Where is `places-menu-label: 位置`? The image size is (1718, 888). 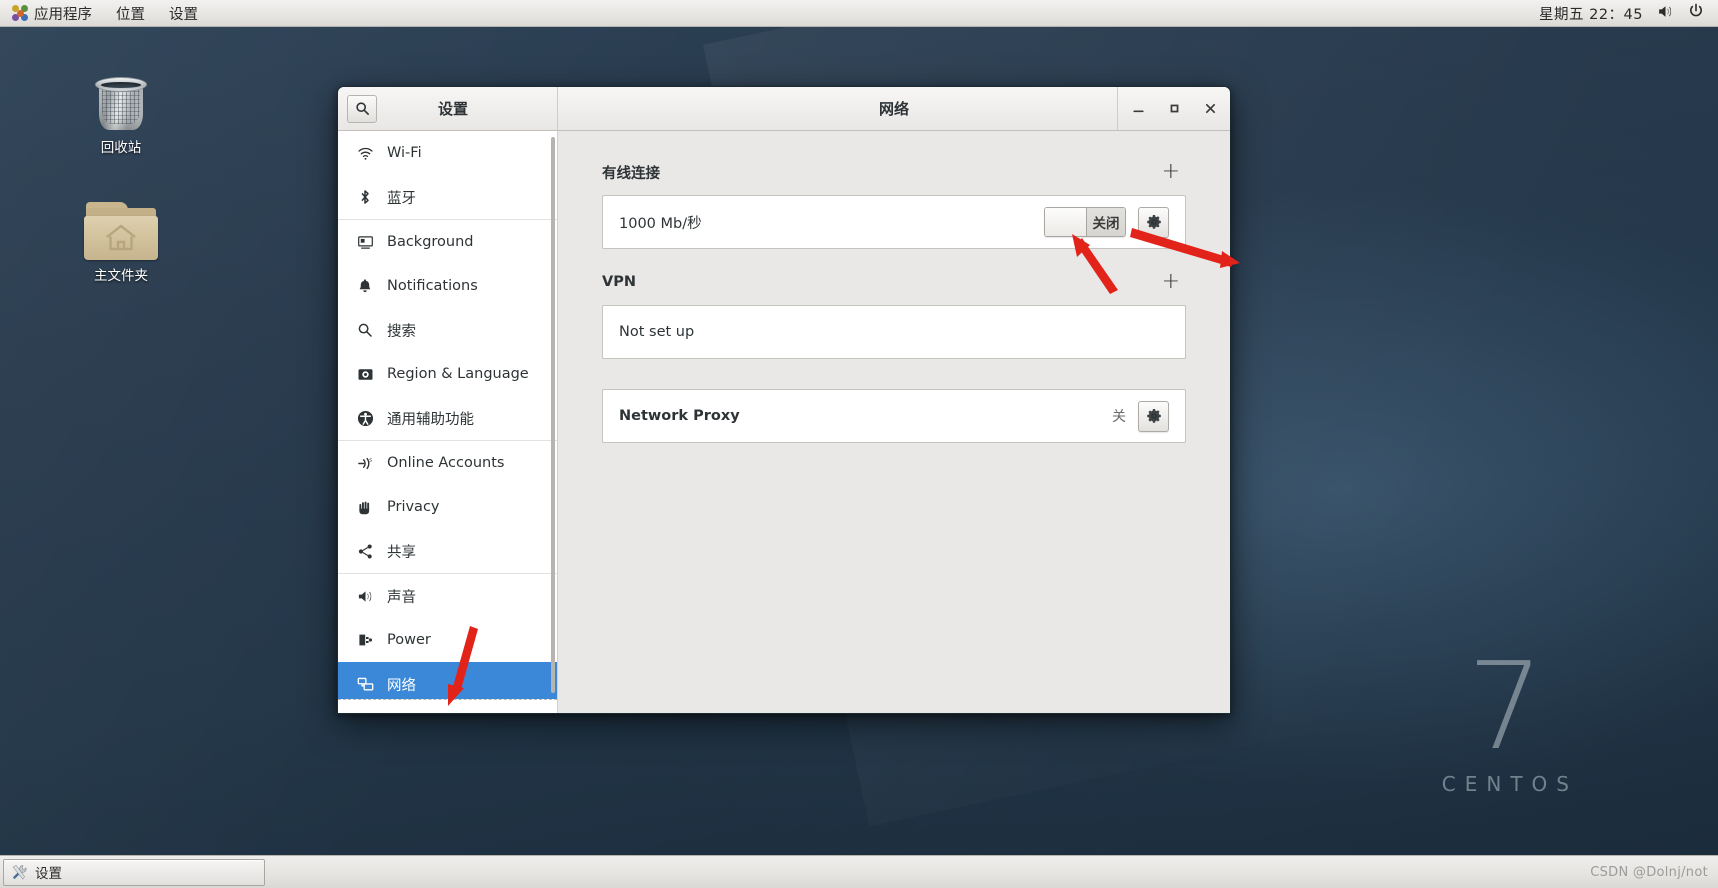
places-menu-label: 位置 is located at coordinates (130, 14).